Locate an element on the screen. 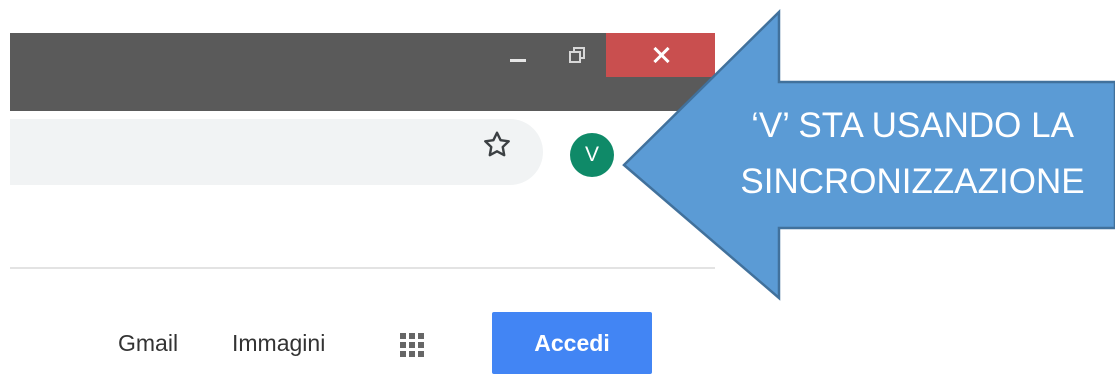 This screenshot has width=1115, height=374. callout-text: ‘V’ STA USANDO LA SINCRONIZZAZIONE is located at coordinates (912, 154).